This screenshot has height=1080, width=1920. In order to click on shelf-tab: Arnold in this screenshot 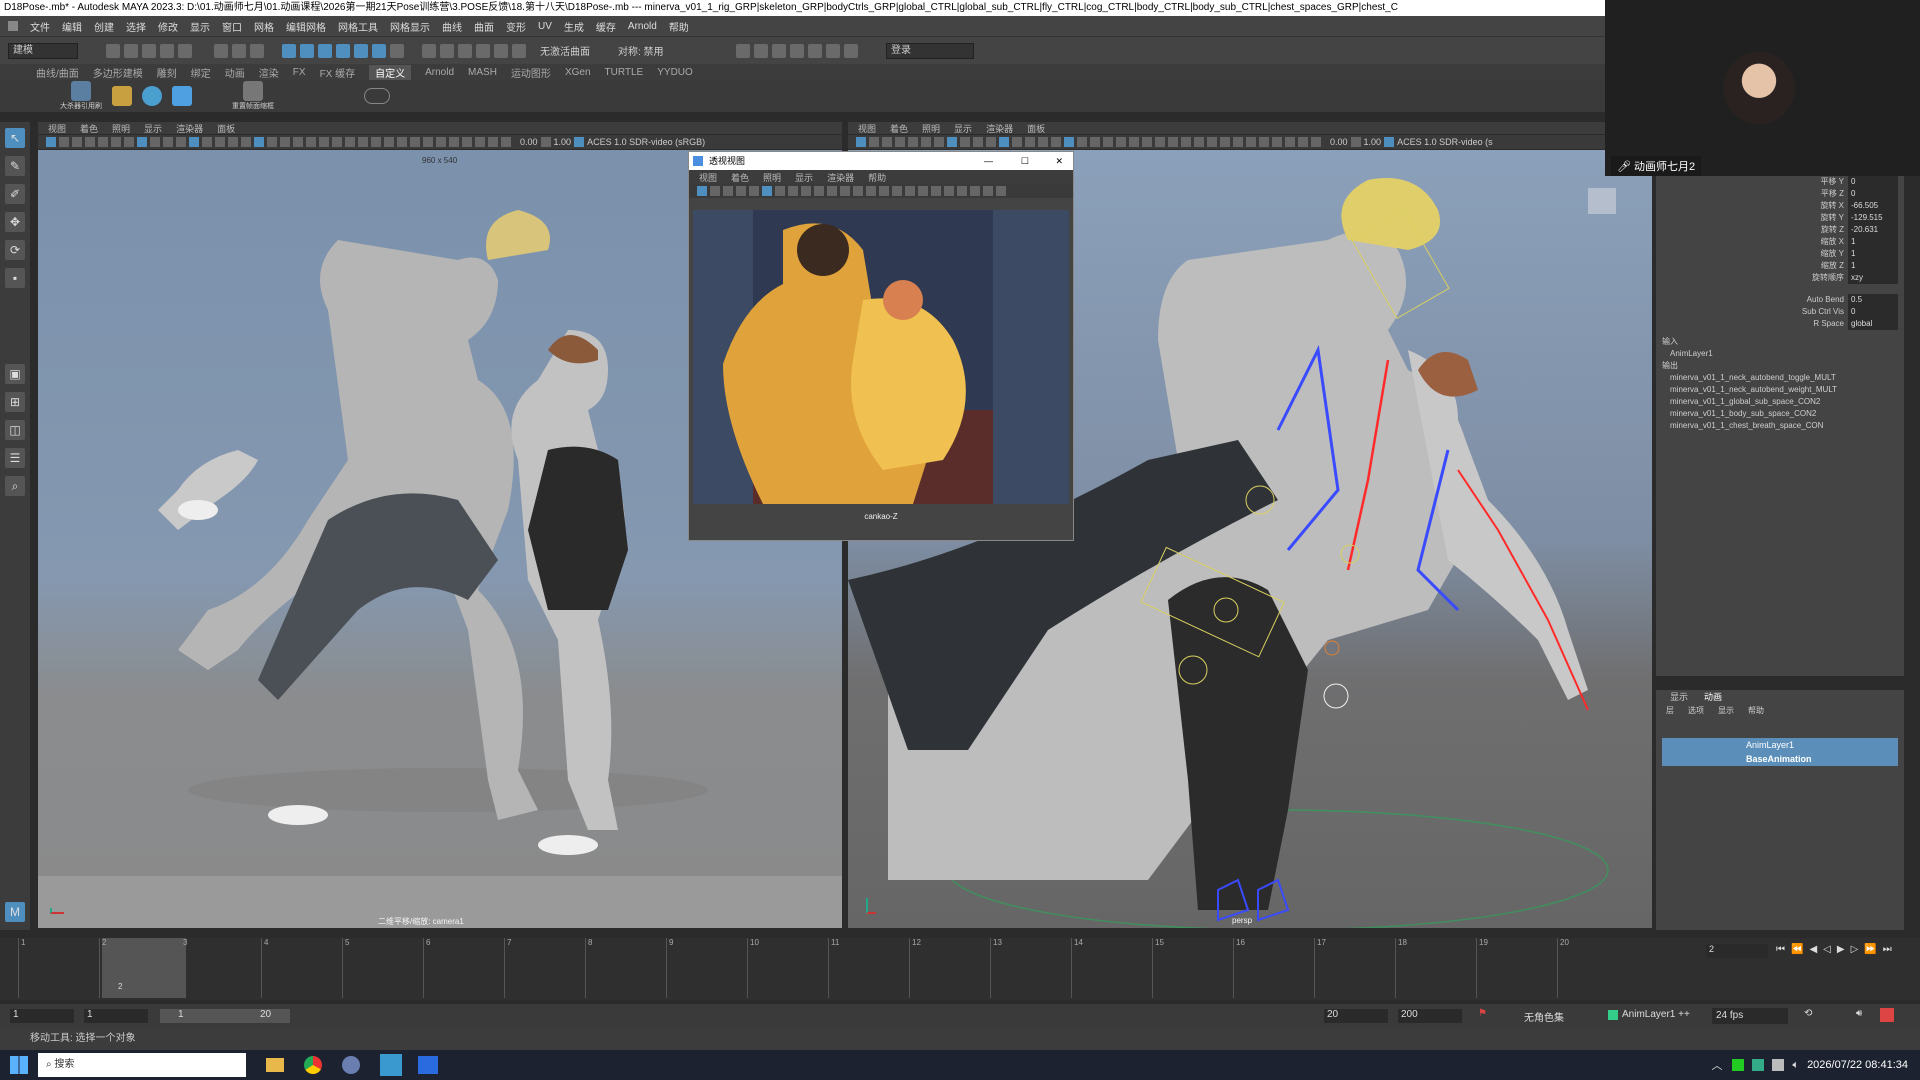, I will do `click(439, 72)`.